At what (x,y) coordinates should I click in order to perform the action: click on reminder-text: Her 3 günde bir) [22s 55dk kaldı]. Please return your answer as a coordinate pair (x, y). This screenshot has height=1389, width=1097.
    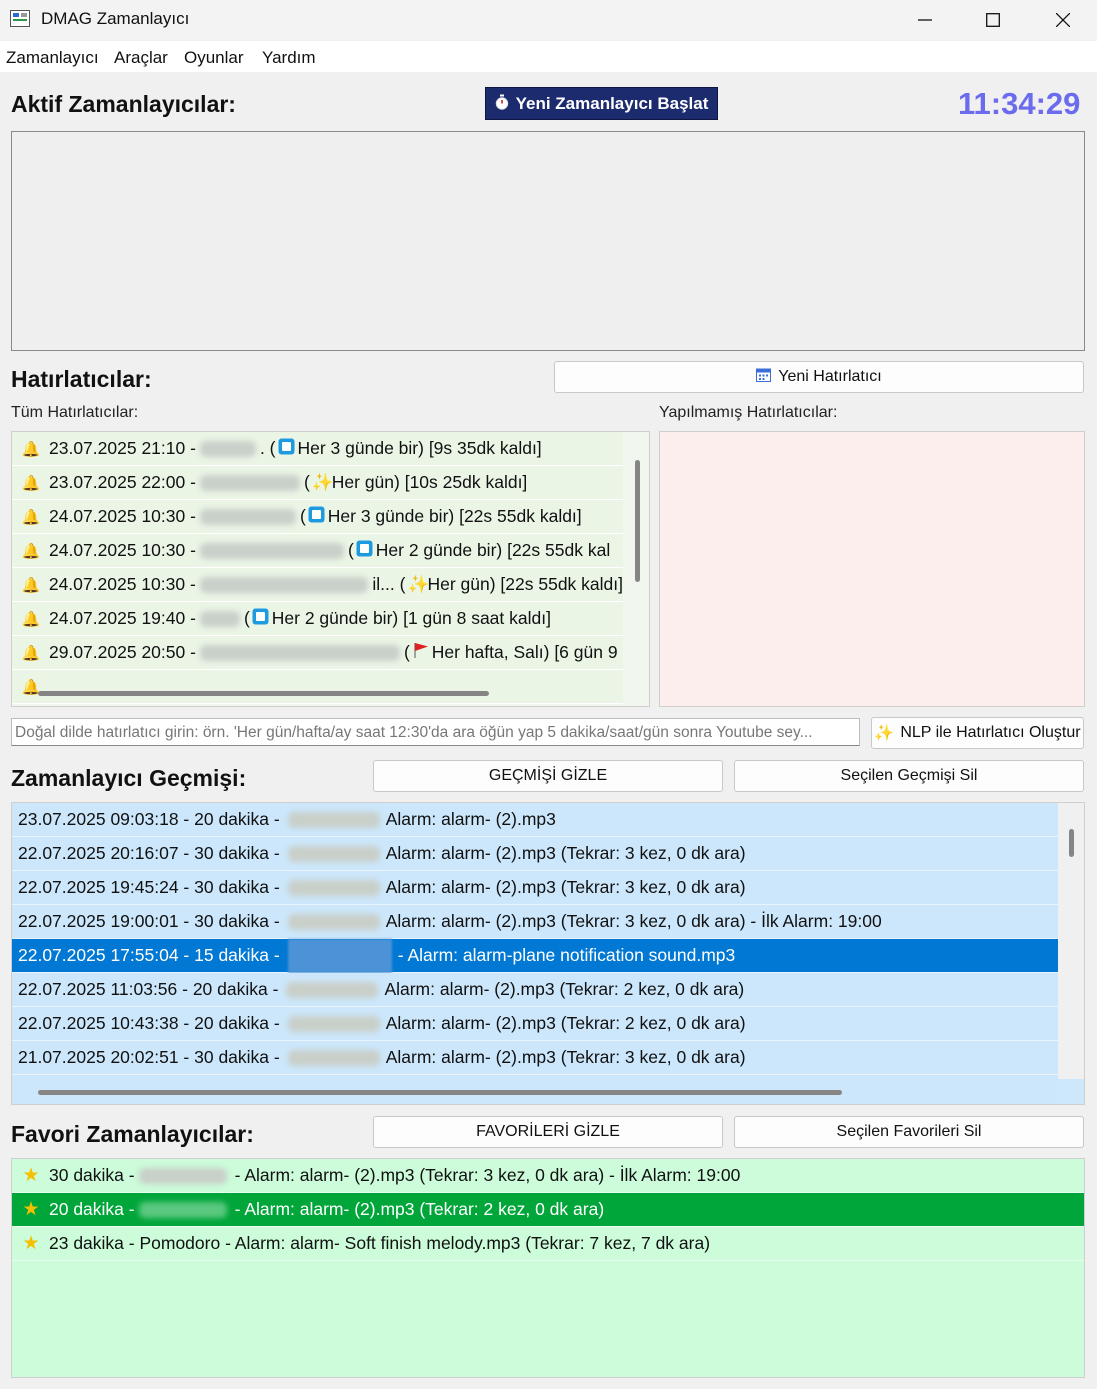
    Looking at the image, I should click on (454, 516).